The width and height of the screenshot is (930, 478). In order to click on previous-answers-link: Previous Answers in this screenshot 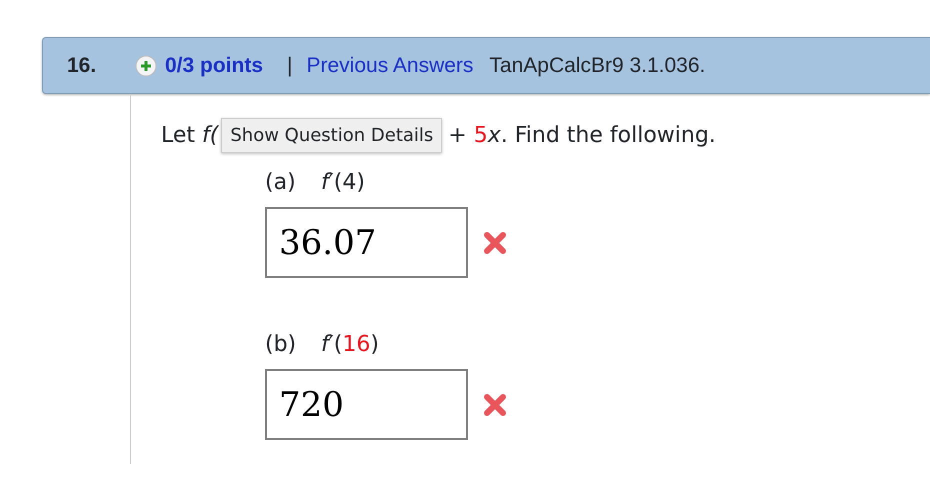, I will do `click(390, 66)`.